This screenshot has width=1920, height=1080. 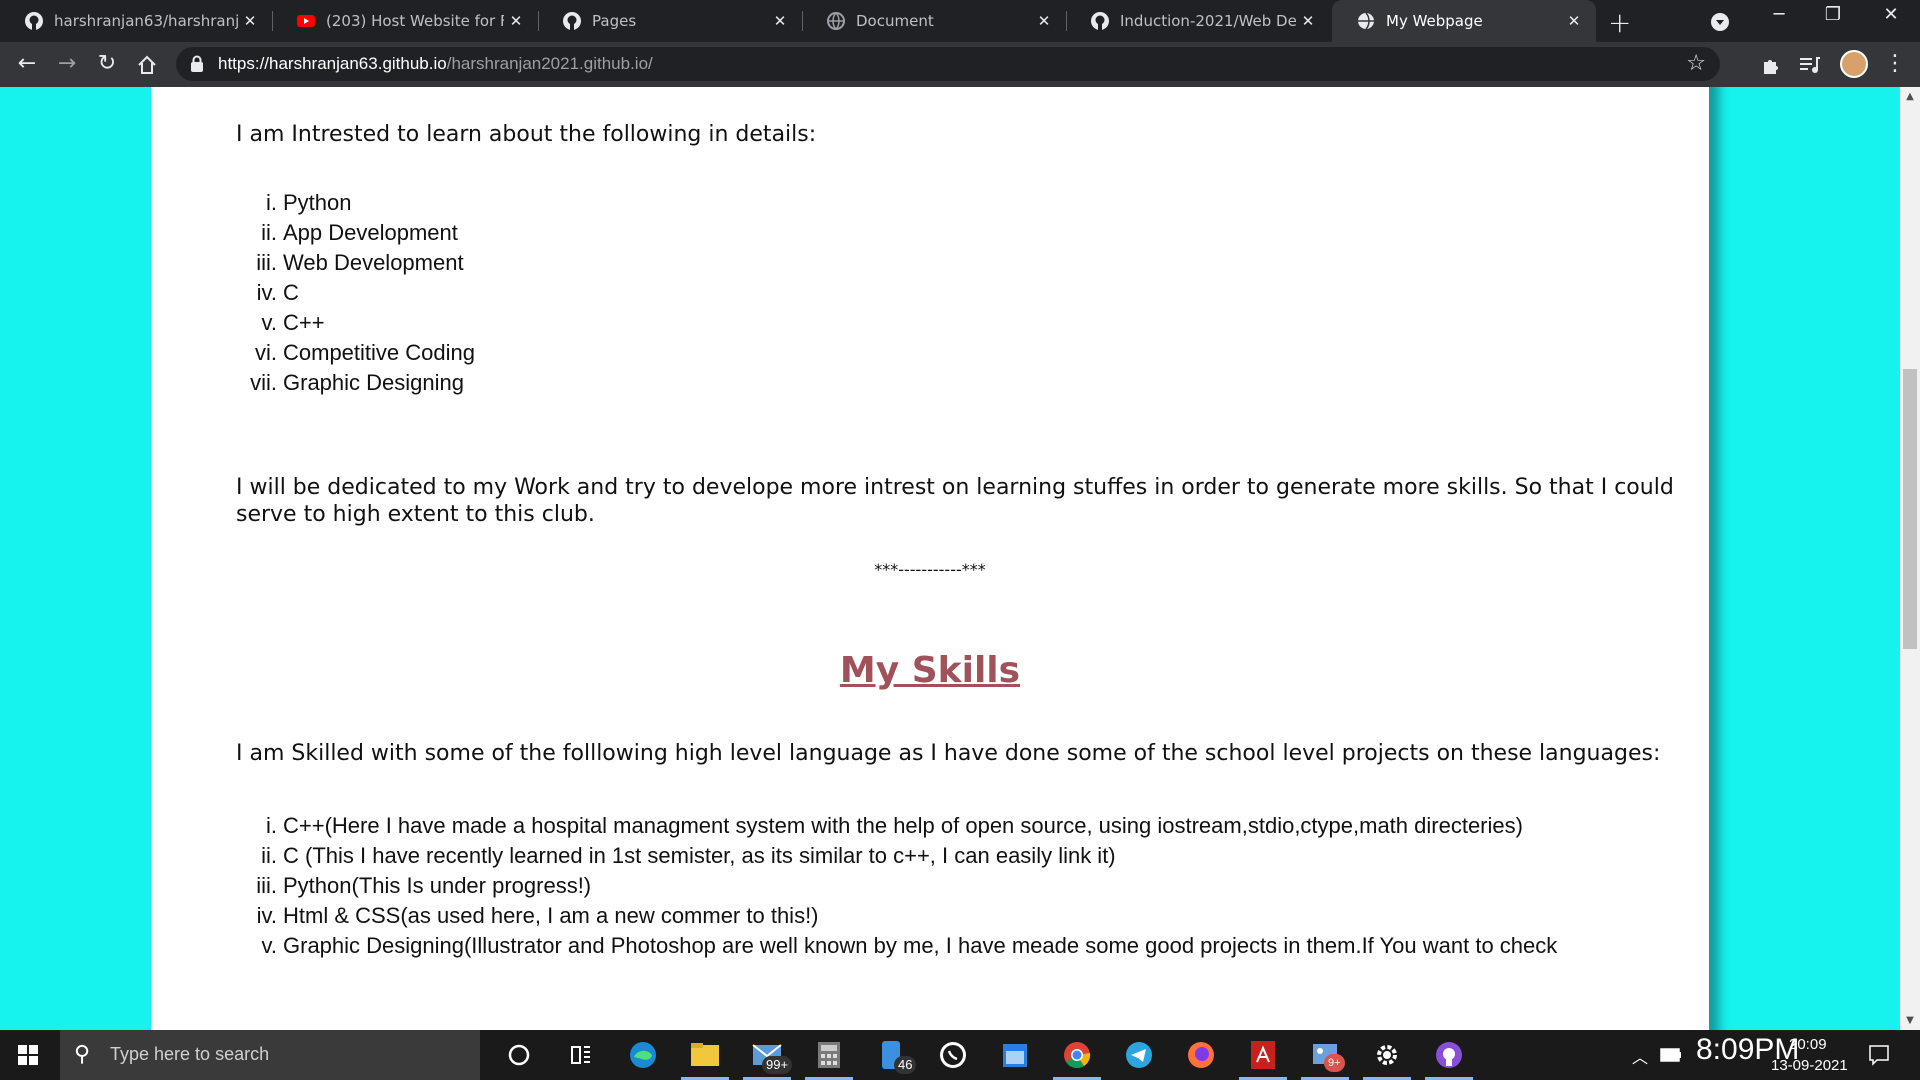 What do you see at coordinates (1879, 1055) in the screenshot?
I see `notifications-icon` at bounding box center [1879, 1055].